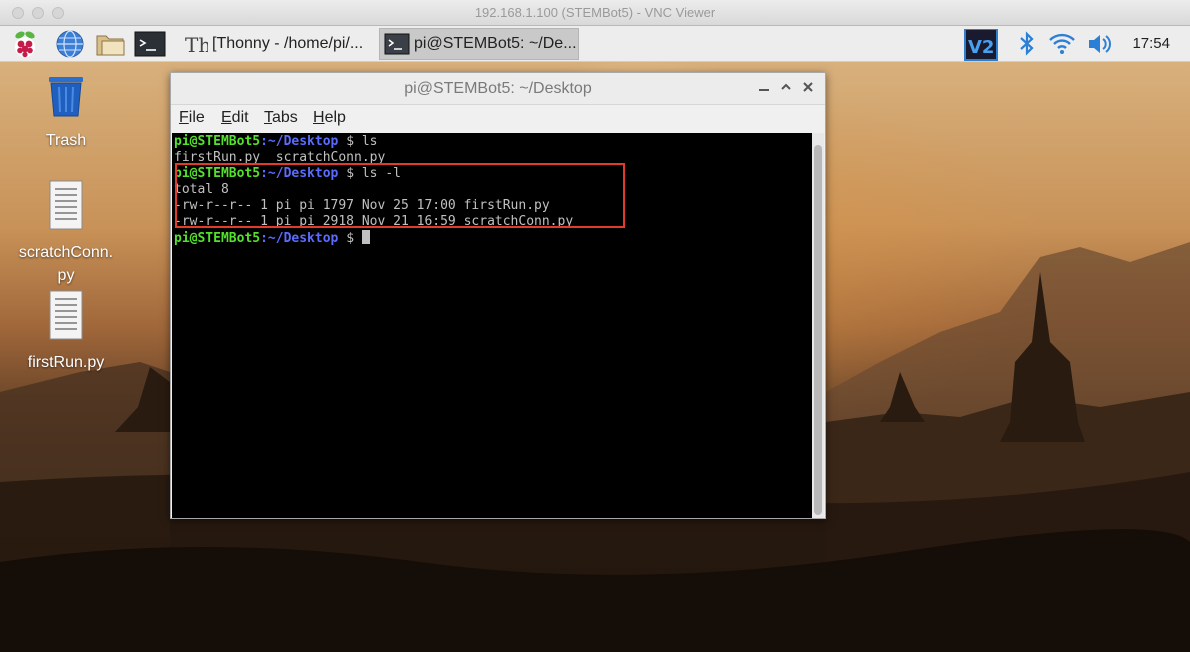 Image resolution: width=1190 pixels, height=652 pixels. I want to click on terminal-title: pi@STEMBot5: ~/Desktop, so click(498, 88).